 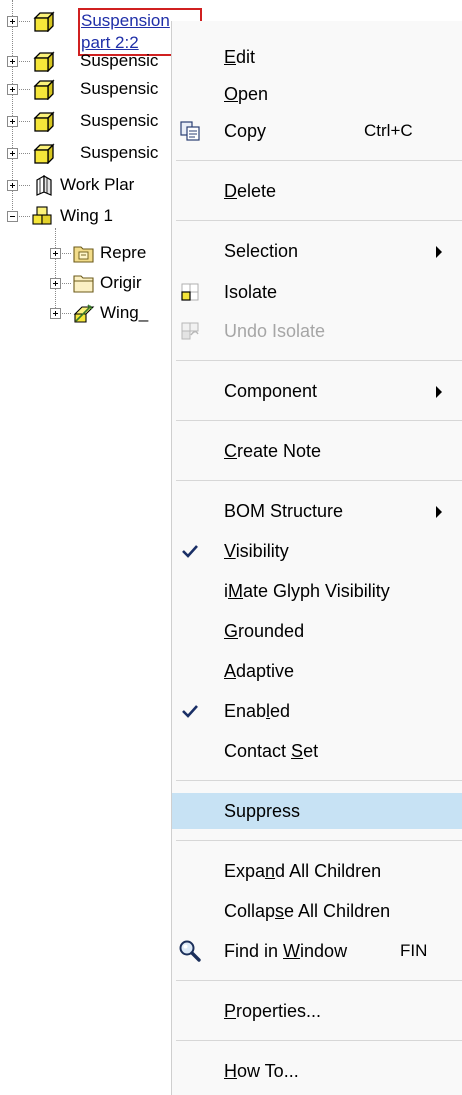 What do you see at coordinates (317, 94) in the screenshot?
I see `menu-item-open: Open` at bounding box center [317, 94].